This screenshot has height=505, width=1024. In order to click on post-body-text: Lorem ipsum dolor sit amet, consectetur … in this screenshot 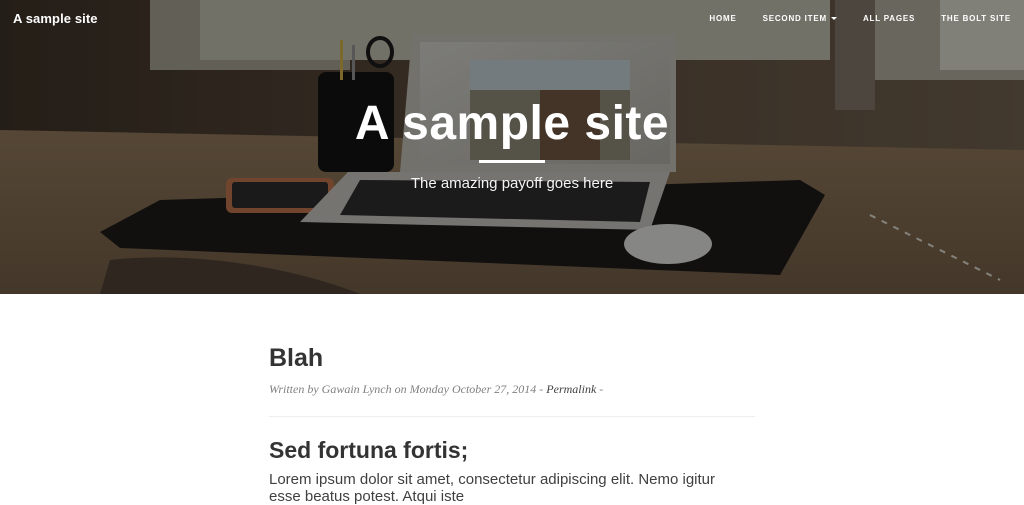, I will do `click(512, 488)`.